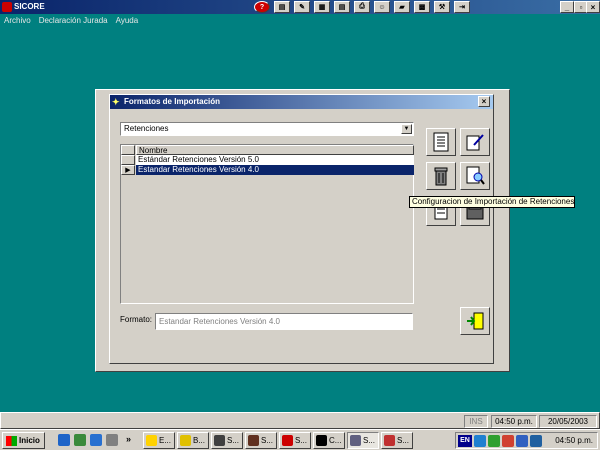  I want to click on form-icon: ▤, so click(282, 7).